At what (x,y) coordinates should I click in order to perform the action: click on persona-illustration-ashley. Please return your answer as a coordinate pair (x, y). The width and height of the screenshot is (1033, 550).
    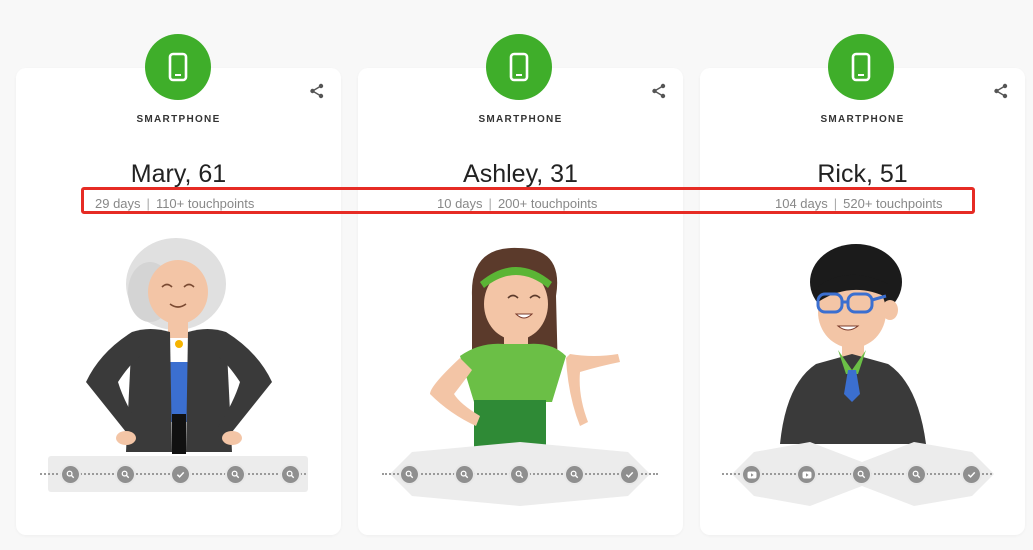
    Looking at the image, I should click on (525, 347).